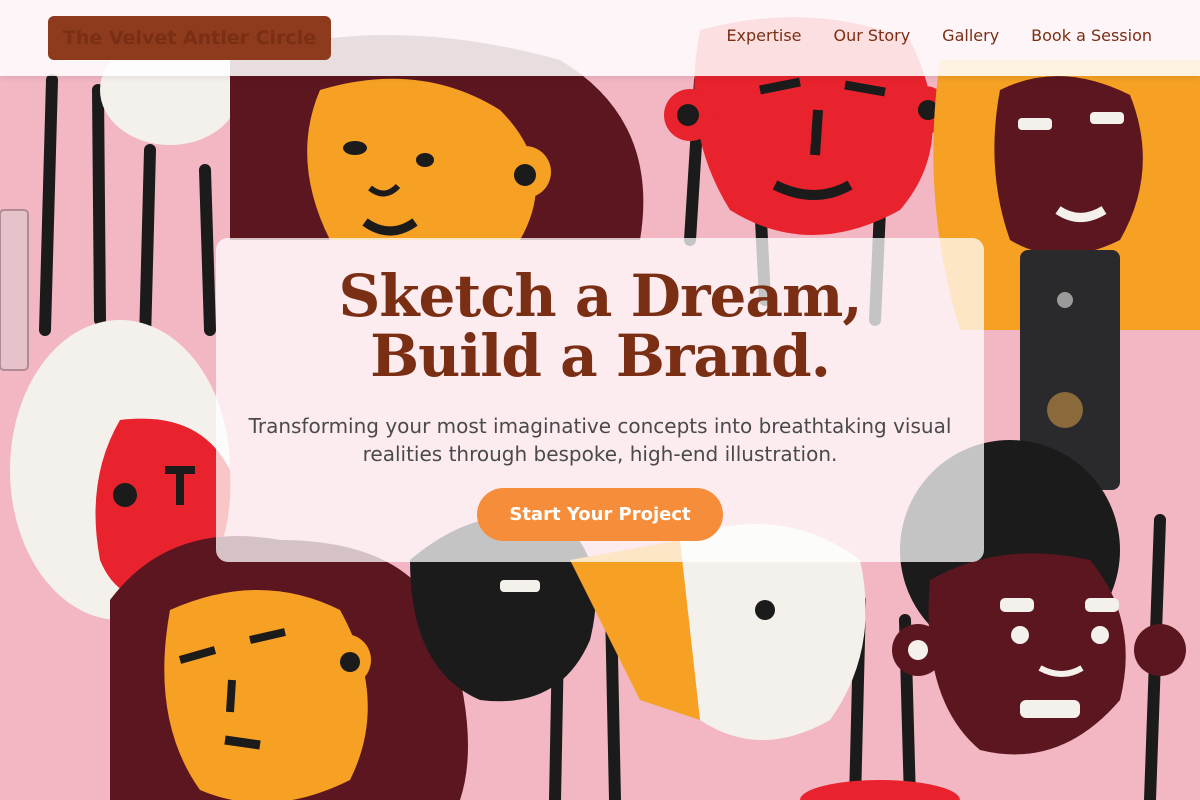 This screenshot has height=800, width=1200. Describe the element at coordinates (600, 514) in the screenshot. I see `start-project-button: Start Your Project` at that location.